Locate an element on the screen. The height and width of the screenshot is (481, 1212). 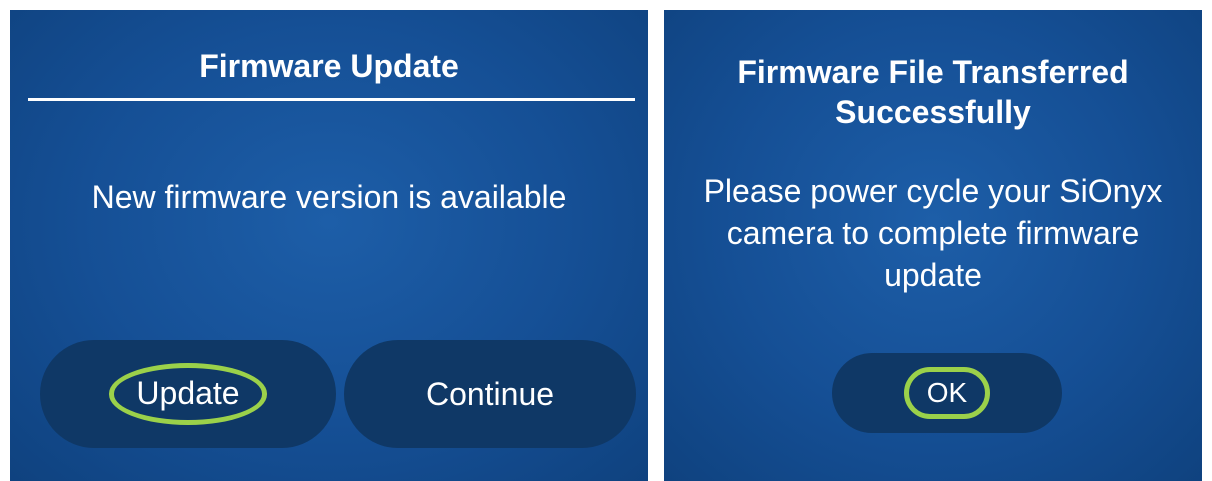
ok-button-label: OK is located at coordinates (947, 393).